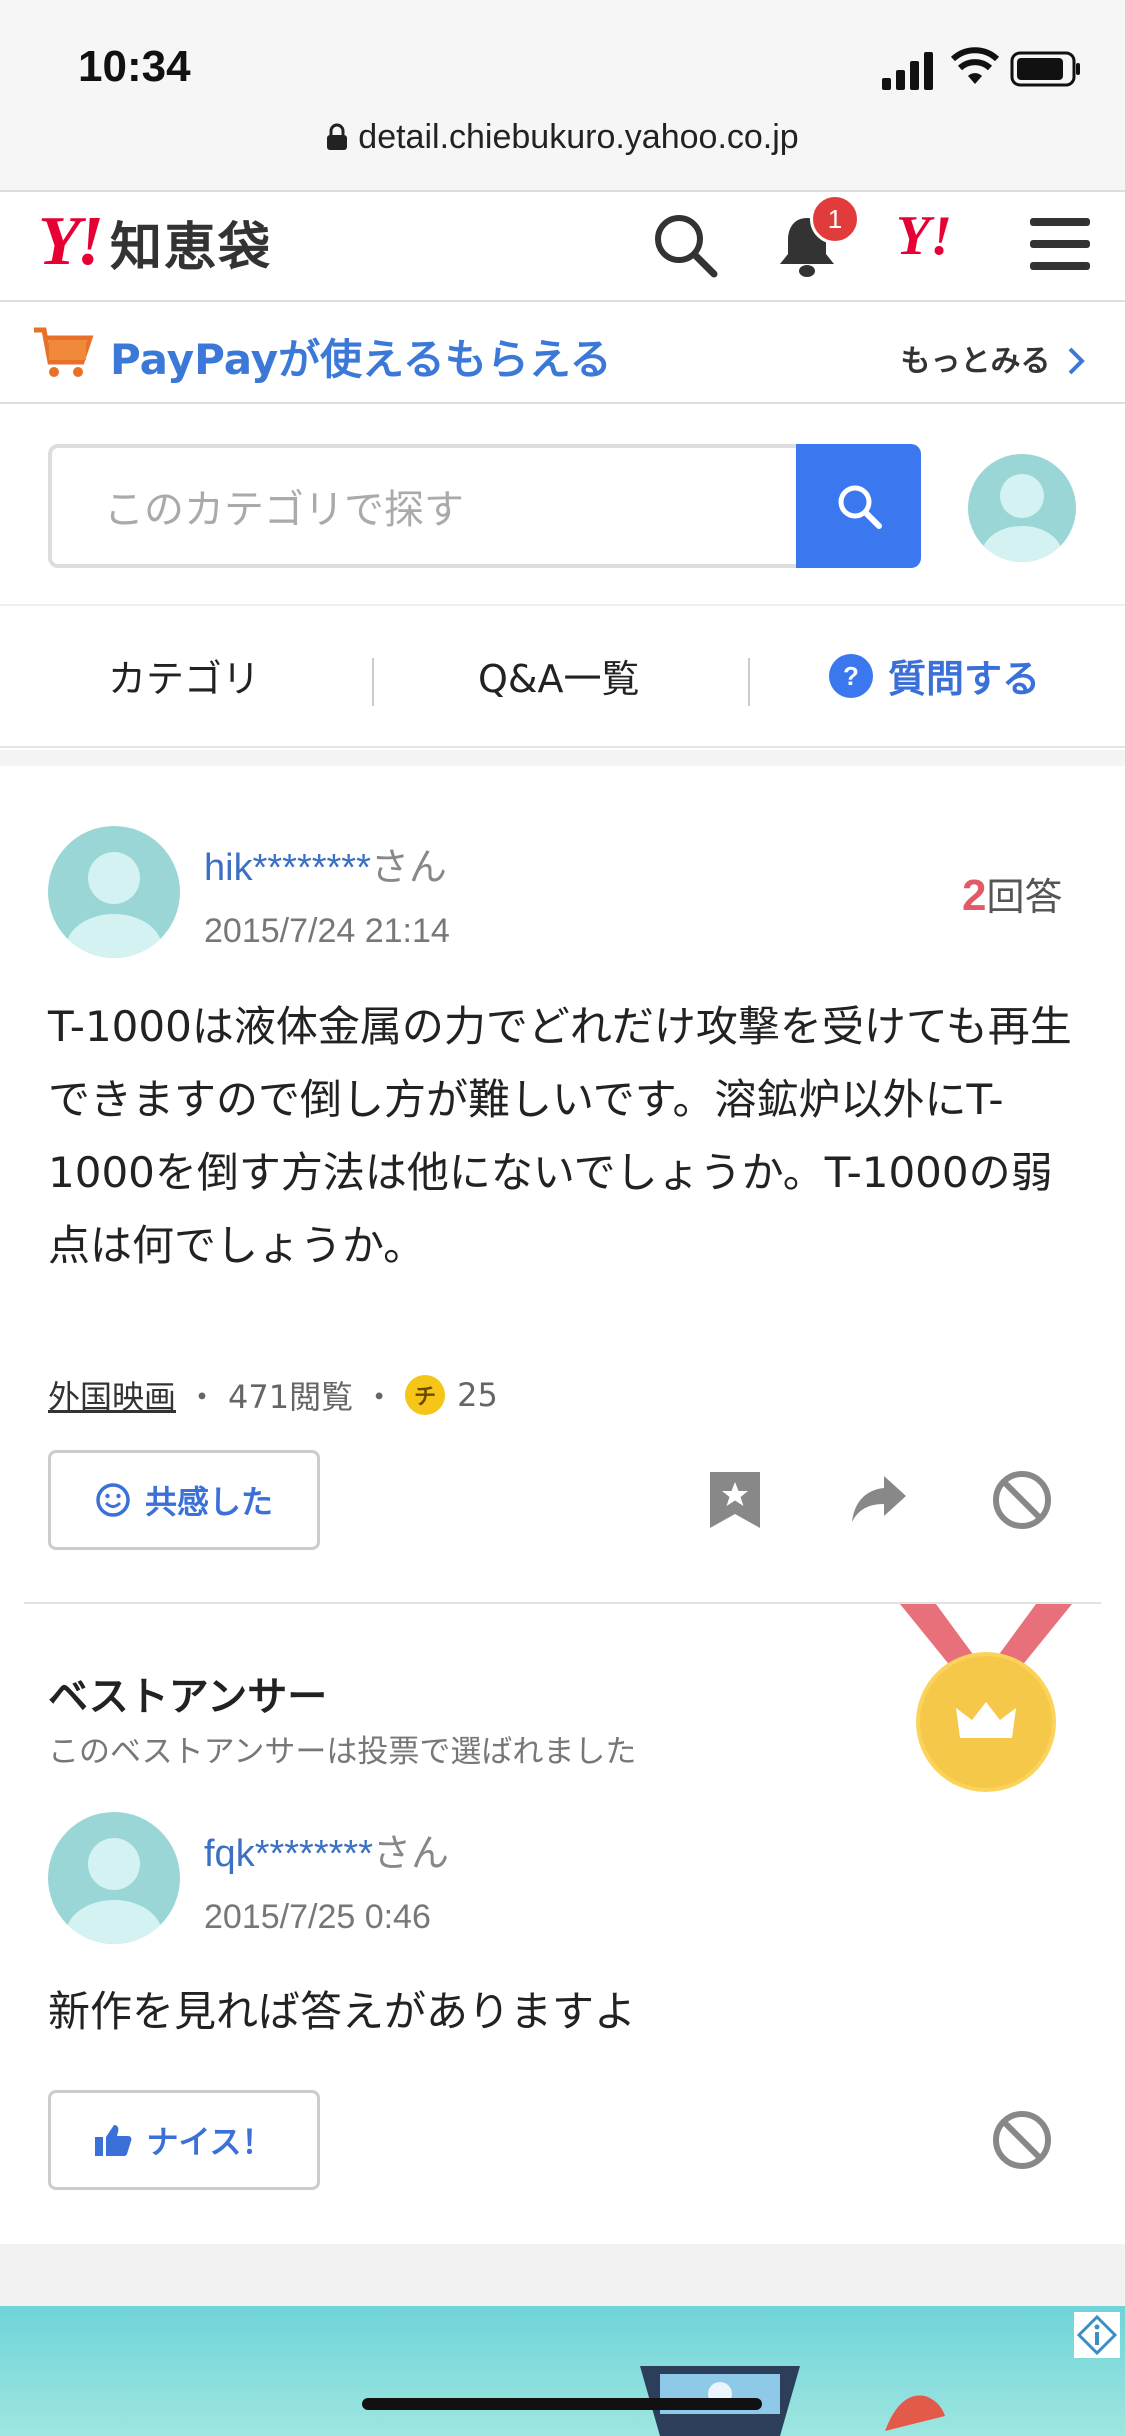 This screenshot has width=1125, height=2436. Describe the element at coordinates (342, 1752) in the screenshot. I see `best-answer-subtitle: このベストアンサーは投票で選ばれました` at that location.